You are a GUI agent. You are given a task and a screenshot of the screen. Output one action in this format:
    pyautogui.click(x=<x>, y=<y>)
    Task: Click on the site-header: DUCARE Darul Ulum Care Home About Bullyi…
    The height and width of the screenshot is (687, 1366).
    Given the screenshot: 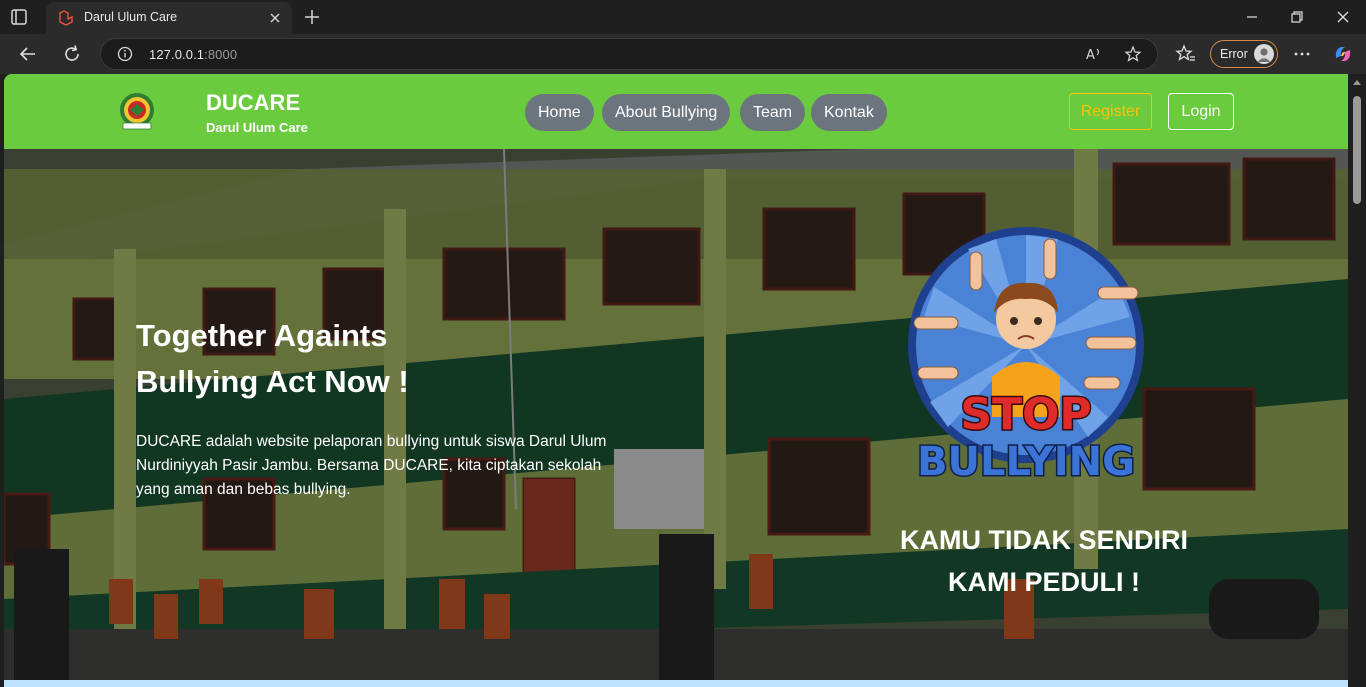 What is the action you would take?
    pyautogui.click(x=676, y=111)
    